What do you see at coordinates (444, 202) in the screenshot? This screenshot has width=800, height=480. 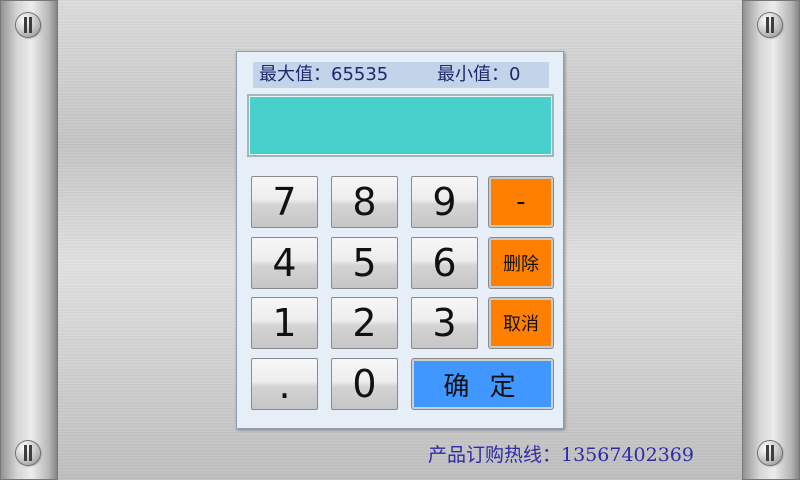 I see `key-9: 9` at bounding box center [444, 202].